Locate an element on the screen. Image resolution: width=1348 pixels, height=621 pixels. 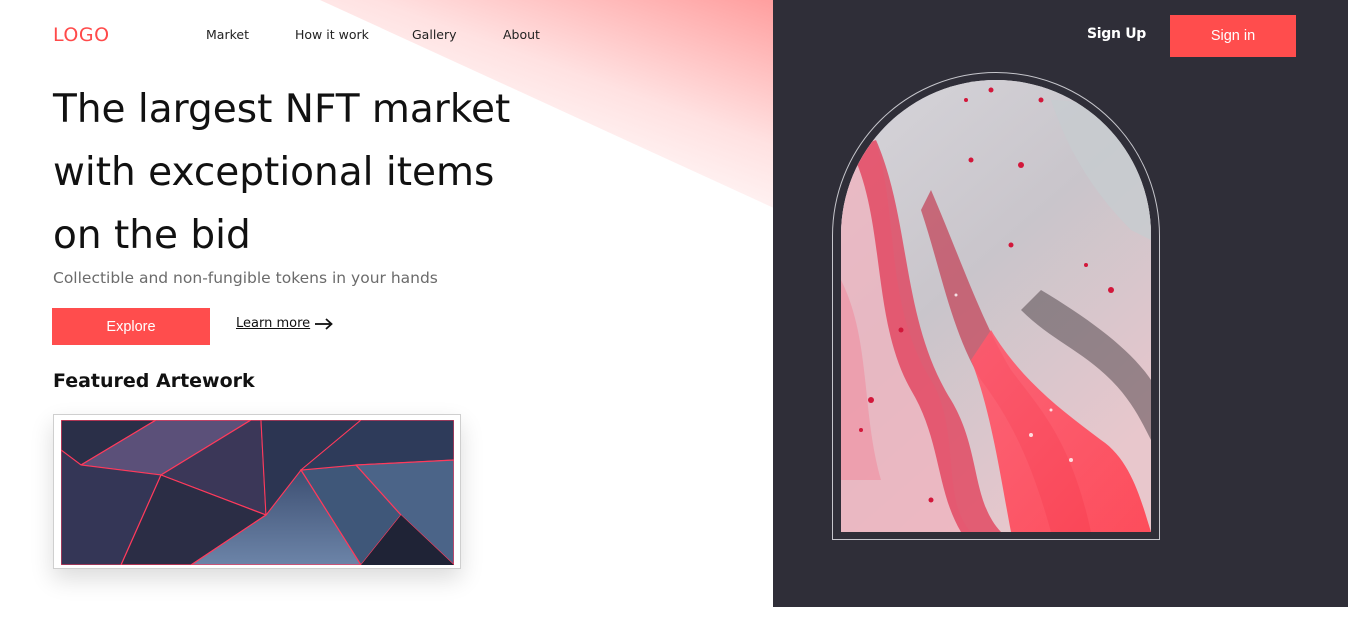
nav-item-how-it-work: How it work is located at coordinates (332, 34).